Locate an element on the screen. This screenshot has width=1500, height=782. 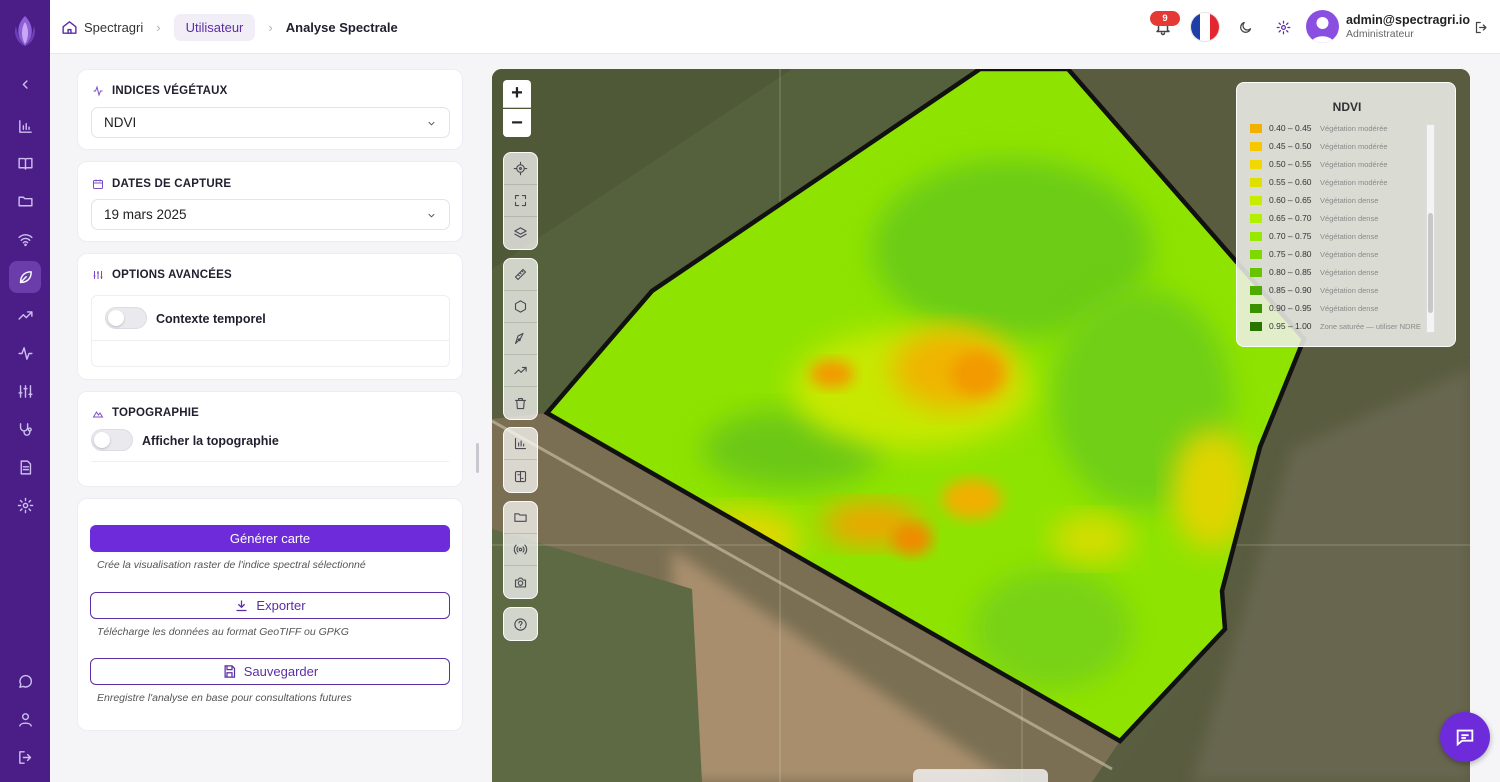
settings-icon is located at coordinates (1283, 27).